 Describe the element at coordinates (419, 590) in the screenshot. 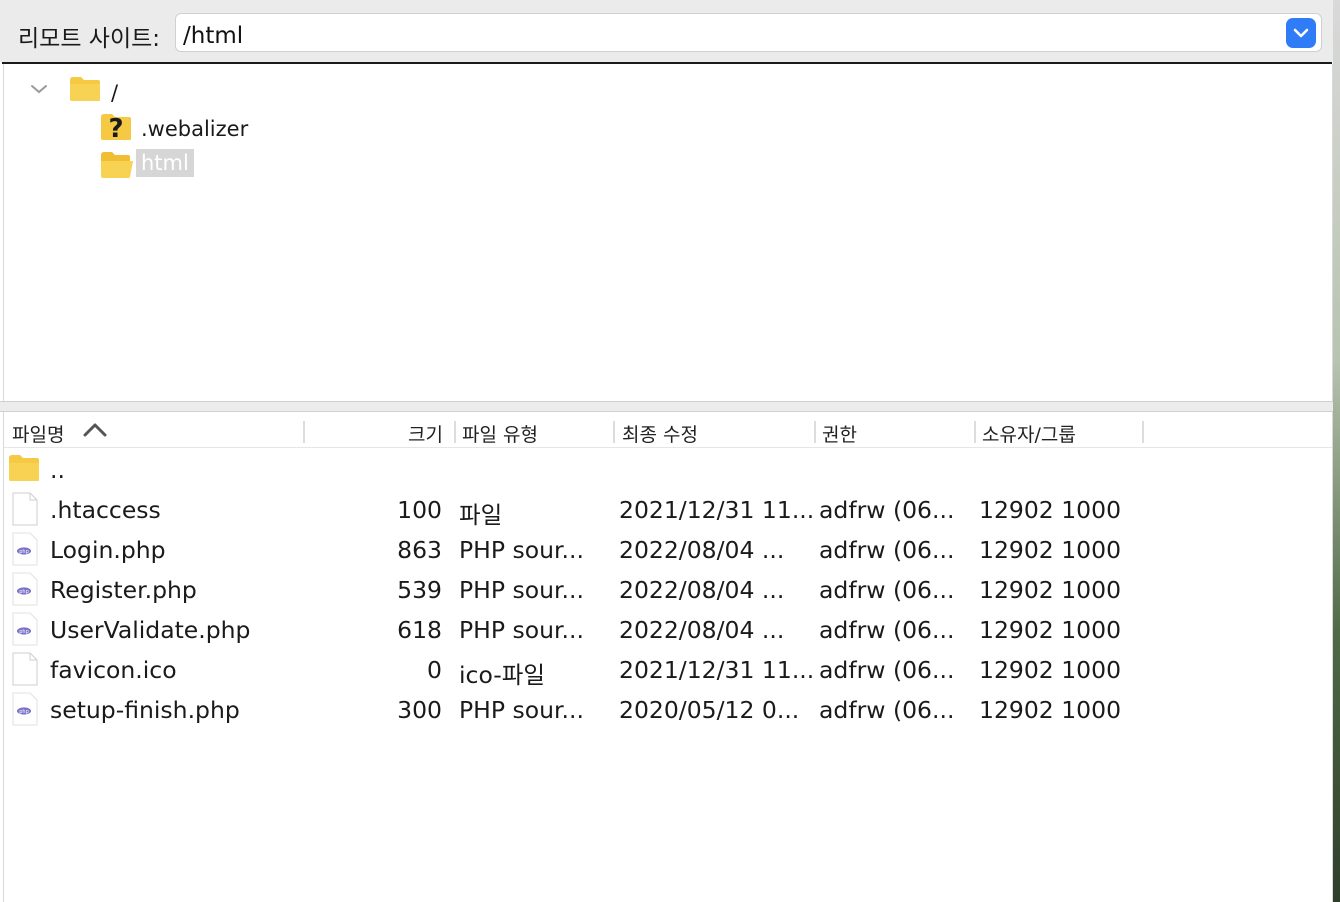

I see `file-size: 539` at that location.